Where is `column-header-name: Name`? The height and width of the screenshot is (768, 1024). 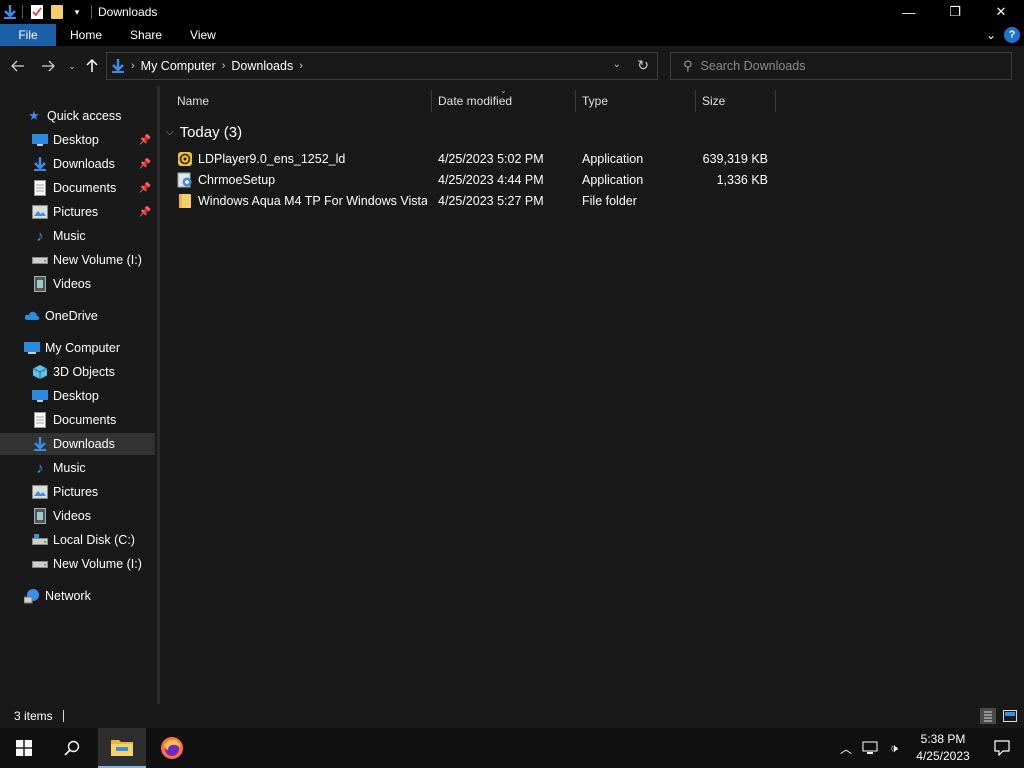 column-header-name: Name is located at coordinates (304, 101).